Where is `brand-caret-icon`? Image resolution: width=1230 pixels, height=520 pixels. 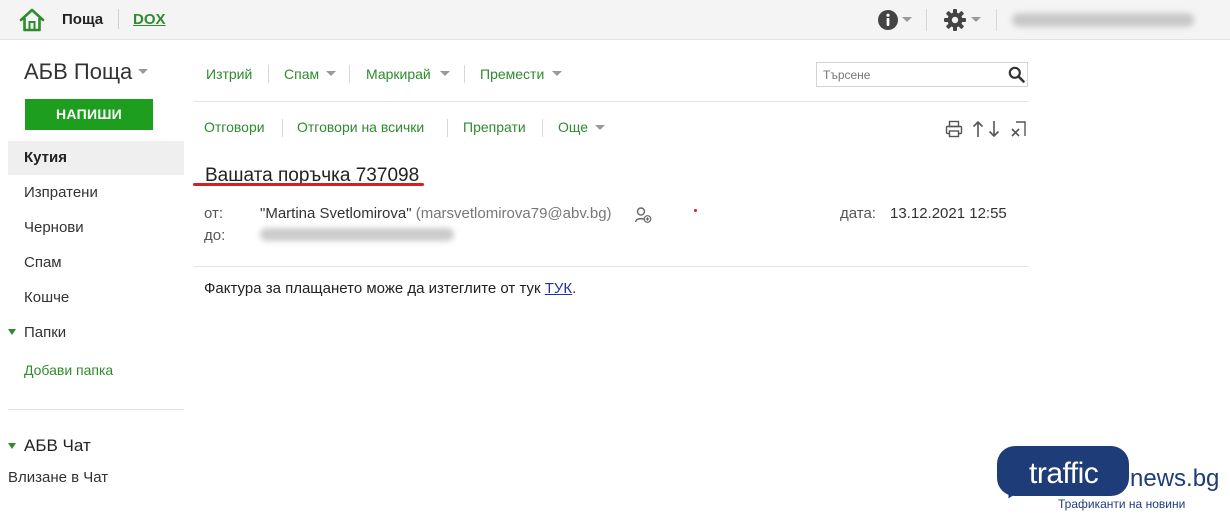 brand-caret-icon is located at coordinates (143, 71).